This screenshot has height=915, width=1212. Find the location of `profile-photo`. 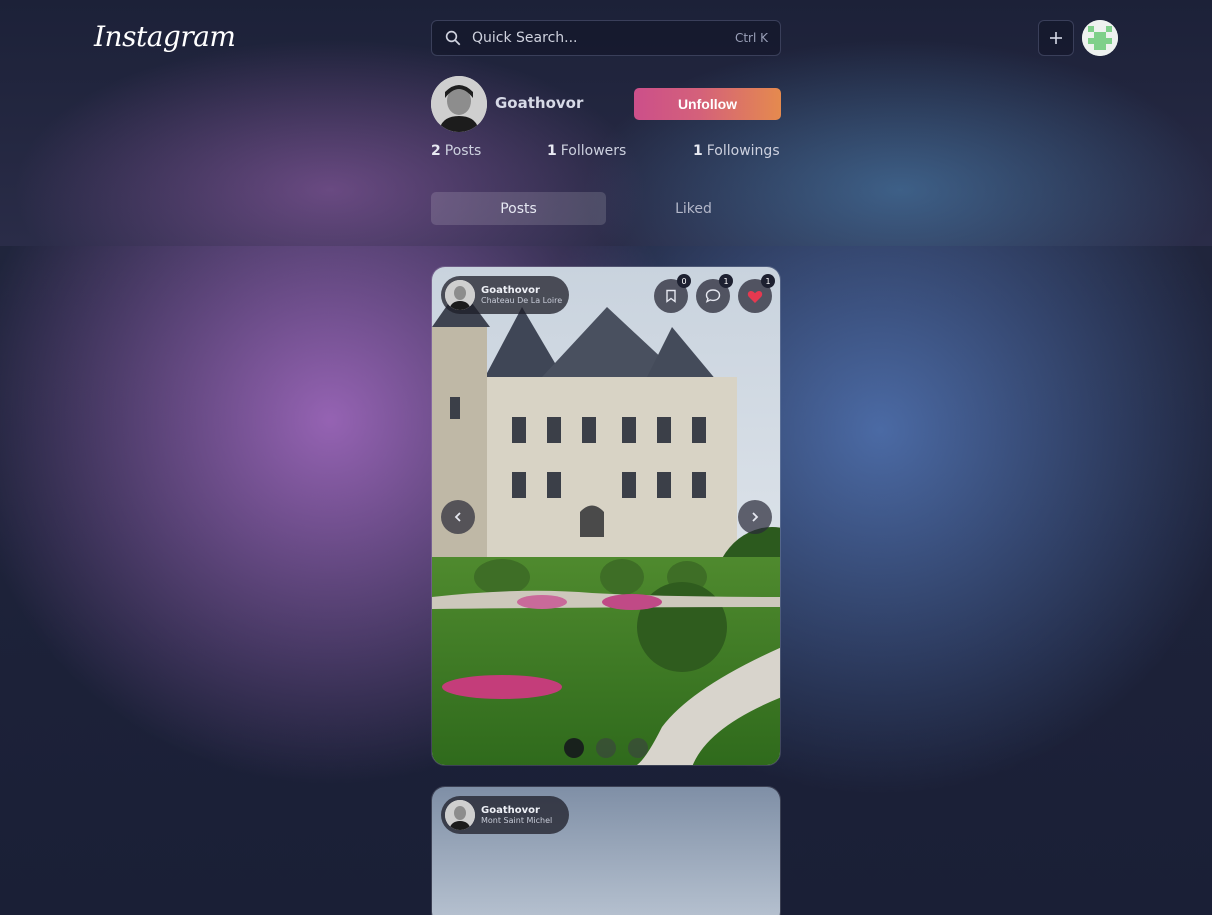

profile-photo is located at coordinates (459, 104).